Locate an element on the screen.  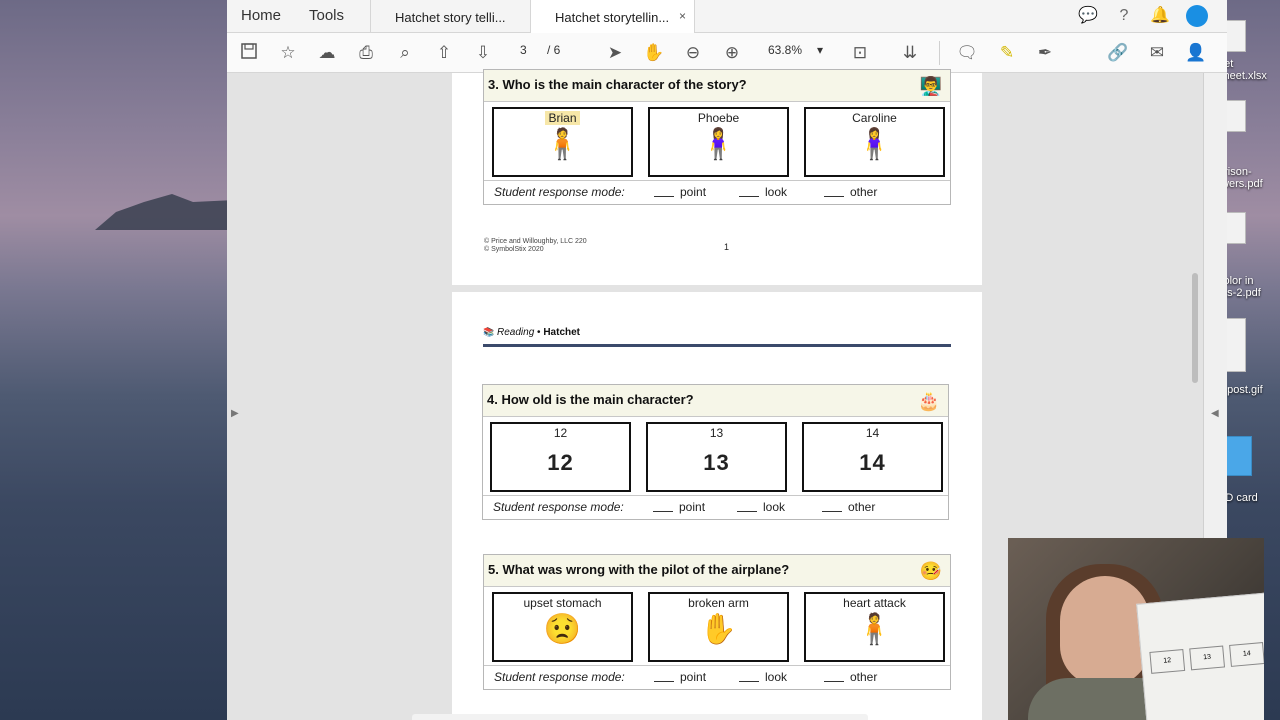
desktop-file-gif: x-post.gif is located at coordinates (1248, 390).